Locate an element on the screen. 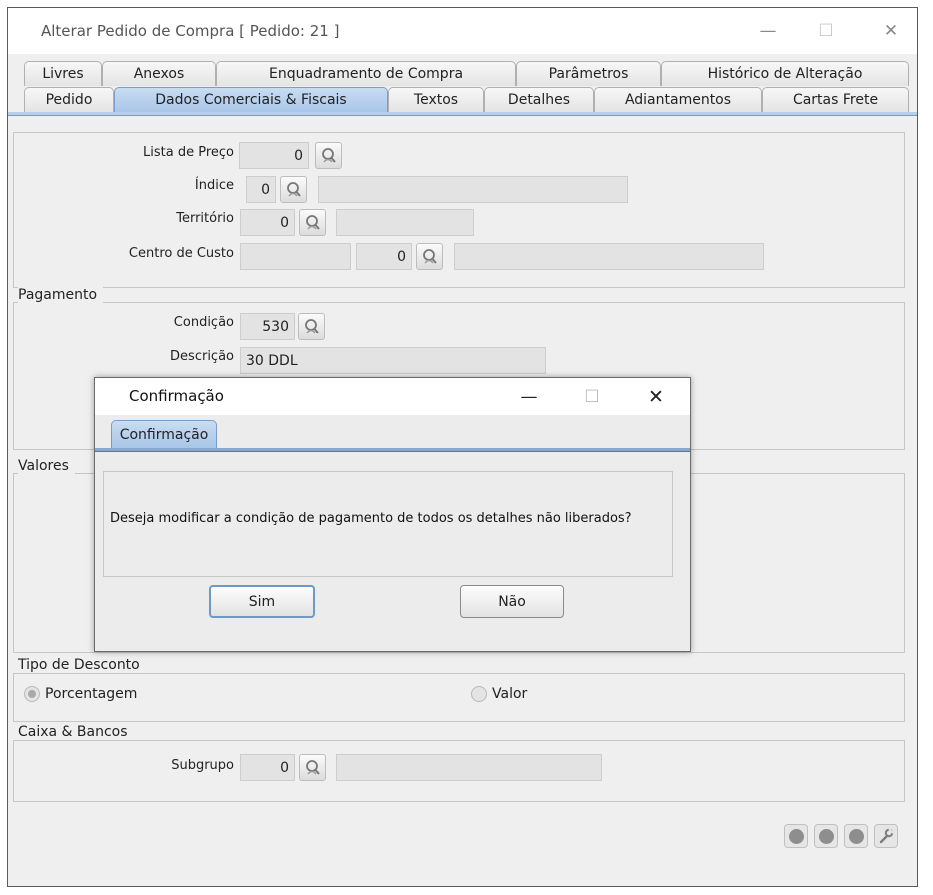 This screenshot has width=933, height=895. window-title: Alterar Pedido de Compra [ Pedido: 21 ] is located at coordinates (190, 31).